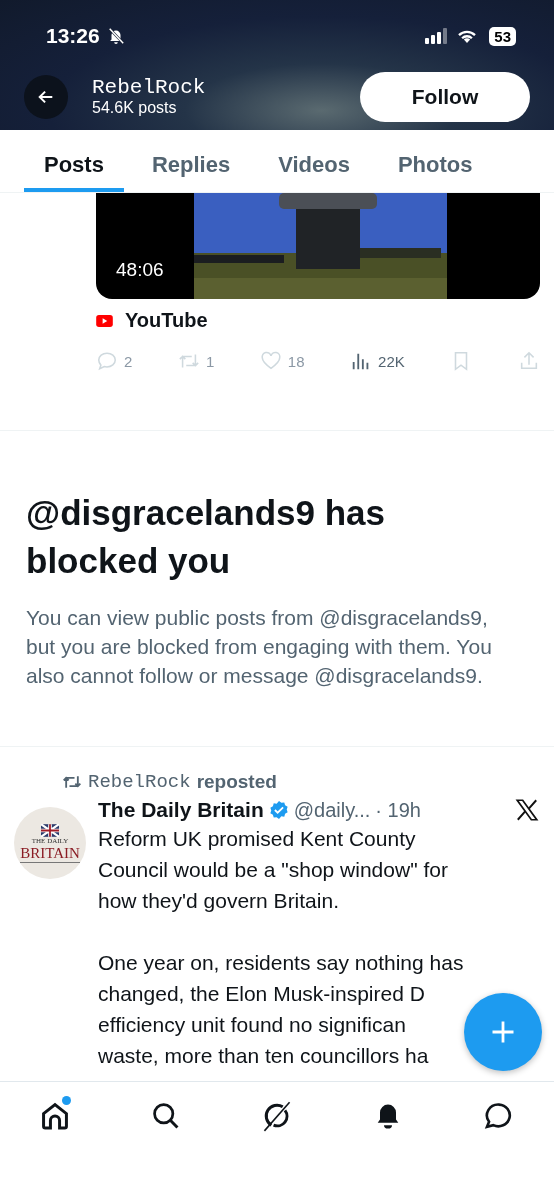 The height and width of the screenshot is (1199, 554). What do you see at coordinates (252, 1025) in the screenshot?
I see `post-text-line: efficiency unit found no significan` at bounding box center [252, 1025].